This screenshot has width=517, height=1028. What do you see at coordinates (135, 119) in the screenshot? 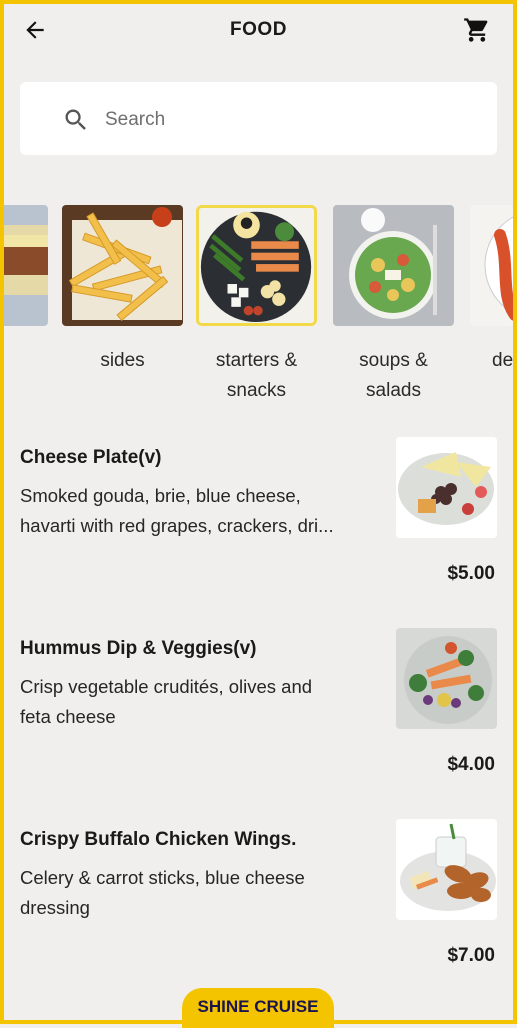
I see `search-placeholder: Search` at bounding box center [135, 119].